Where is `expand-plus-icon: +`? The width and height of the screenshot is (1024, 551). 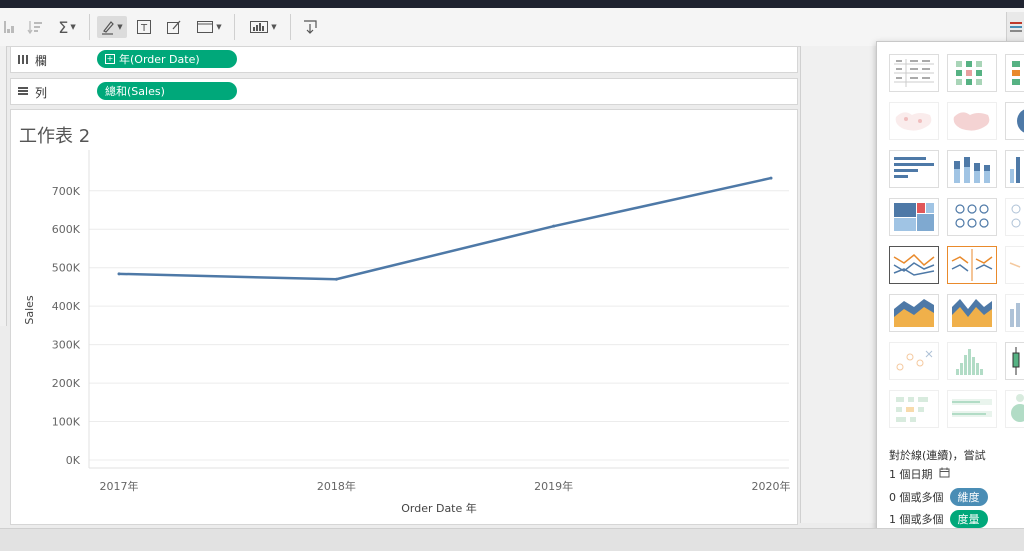
expand-plus-icon: + is located at coordinates (110, 59).